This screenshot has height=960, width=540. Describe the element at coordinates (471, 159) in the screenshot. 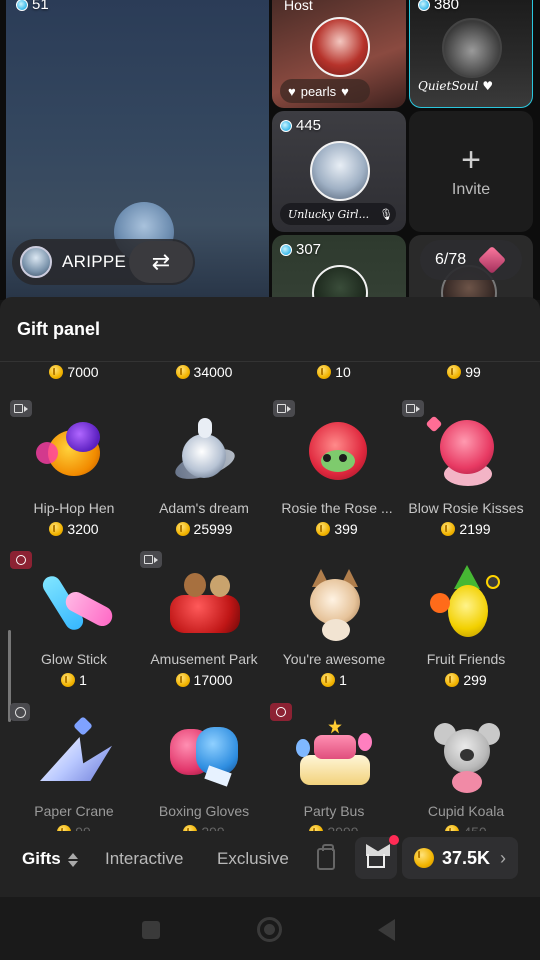

I see `plus-icon: +` at that location.